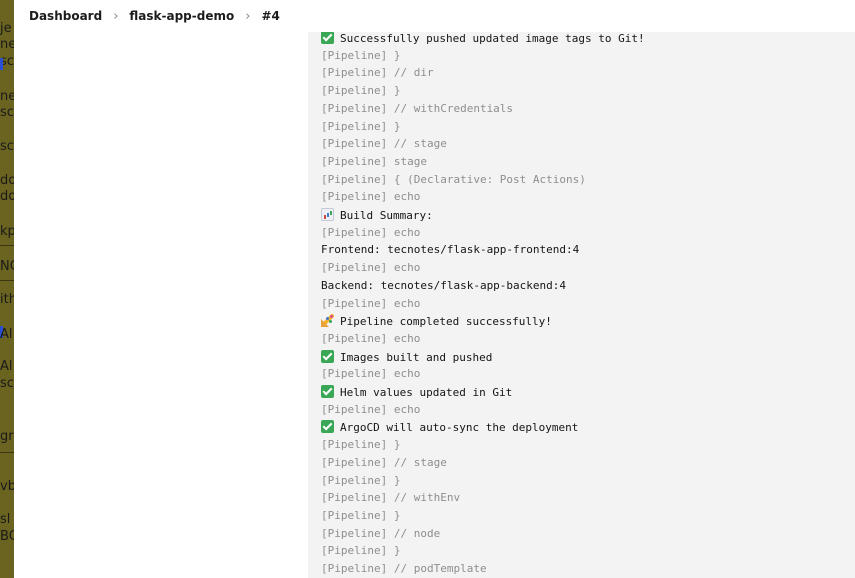 This screenshot has height=578, width=855. I want to click on pipeline-step-line: [Pipeline] // withCredentials, so click(417, 109).